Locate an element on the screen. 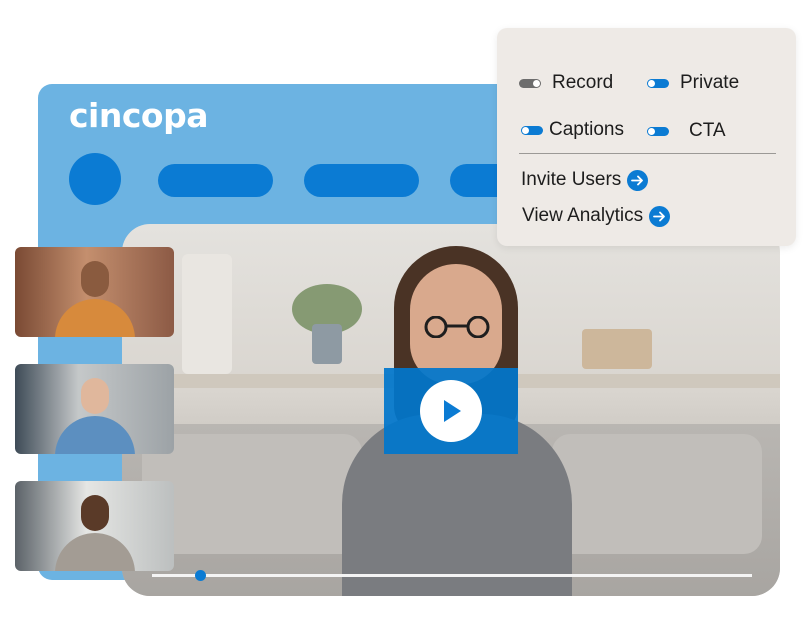  cta-toggle is located at coordinates (658, 131).